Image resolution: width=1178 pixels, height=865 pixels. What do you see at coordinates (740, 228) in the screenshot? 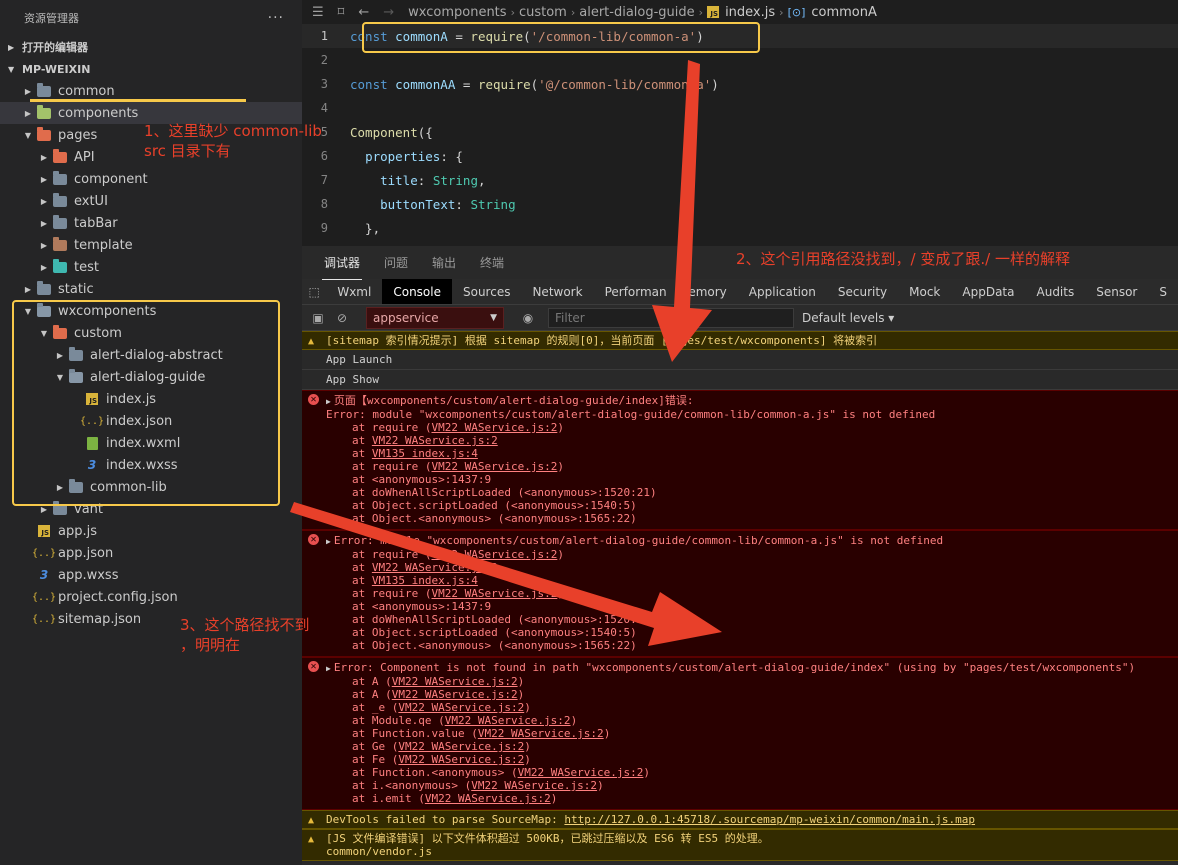
I see `code-line: 9 },` at bounding box center [740, 228].